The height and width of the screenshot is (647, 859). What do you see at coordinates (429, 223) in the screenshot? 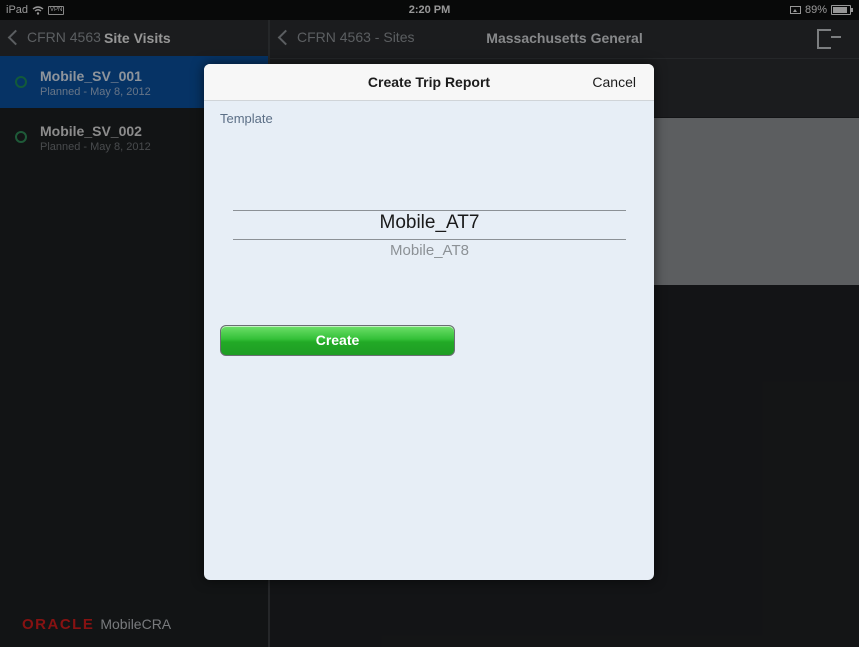
I see `template-picker-selected: Mobile_AT7` at bounding box center [429, 223].